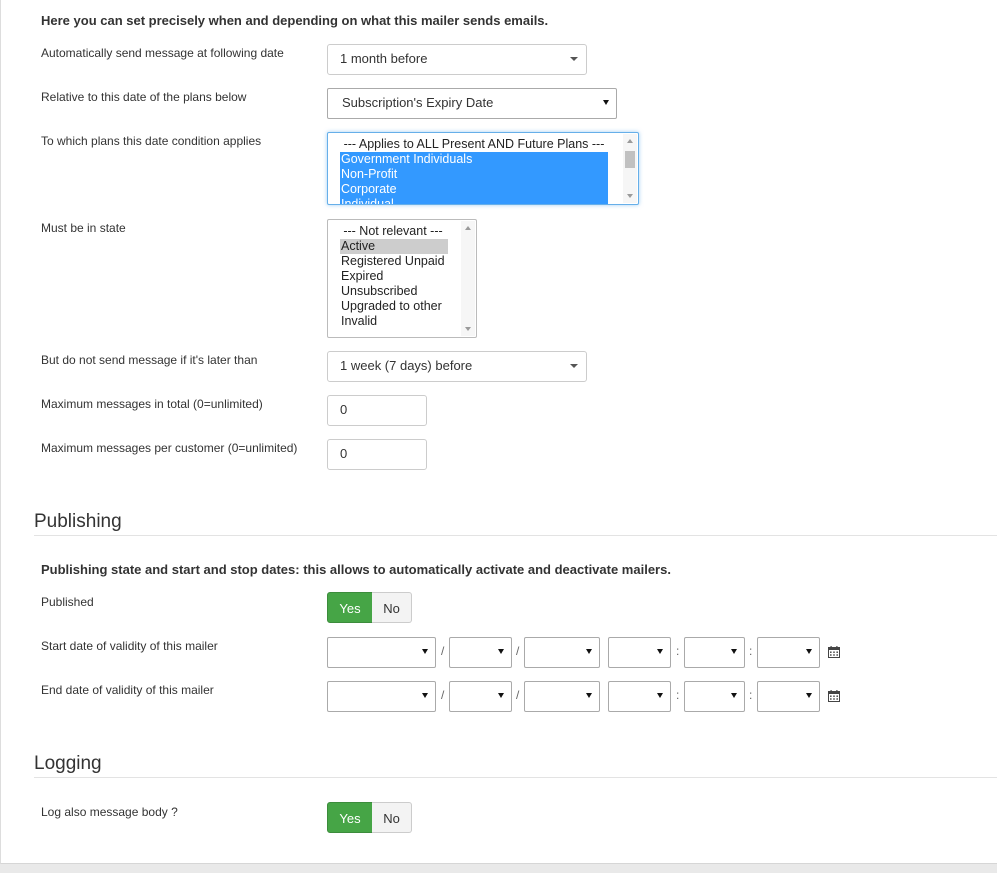 Image resolution: width=997 pixels, height=873 pixels. Describe the element at coordinates (639, 696) in the screenshot. I see `end-date-hour-select` at that location.